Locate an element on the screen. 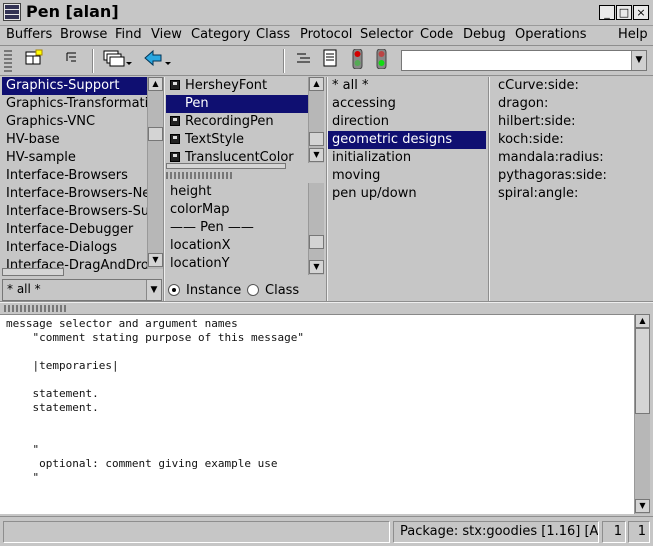 The image size is (653, 546). list-item: Interface-Browsers-Ne is located at coordinates (74, 194).